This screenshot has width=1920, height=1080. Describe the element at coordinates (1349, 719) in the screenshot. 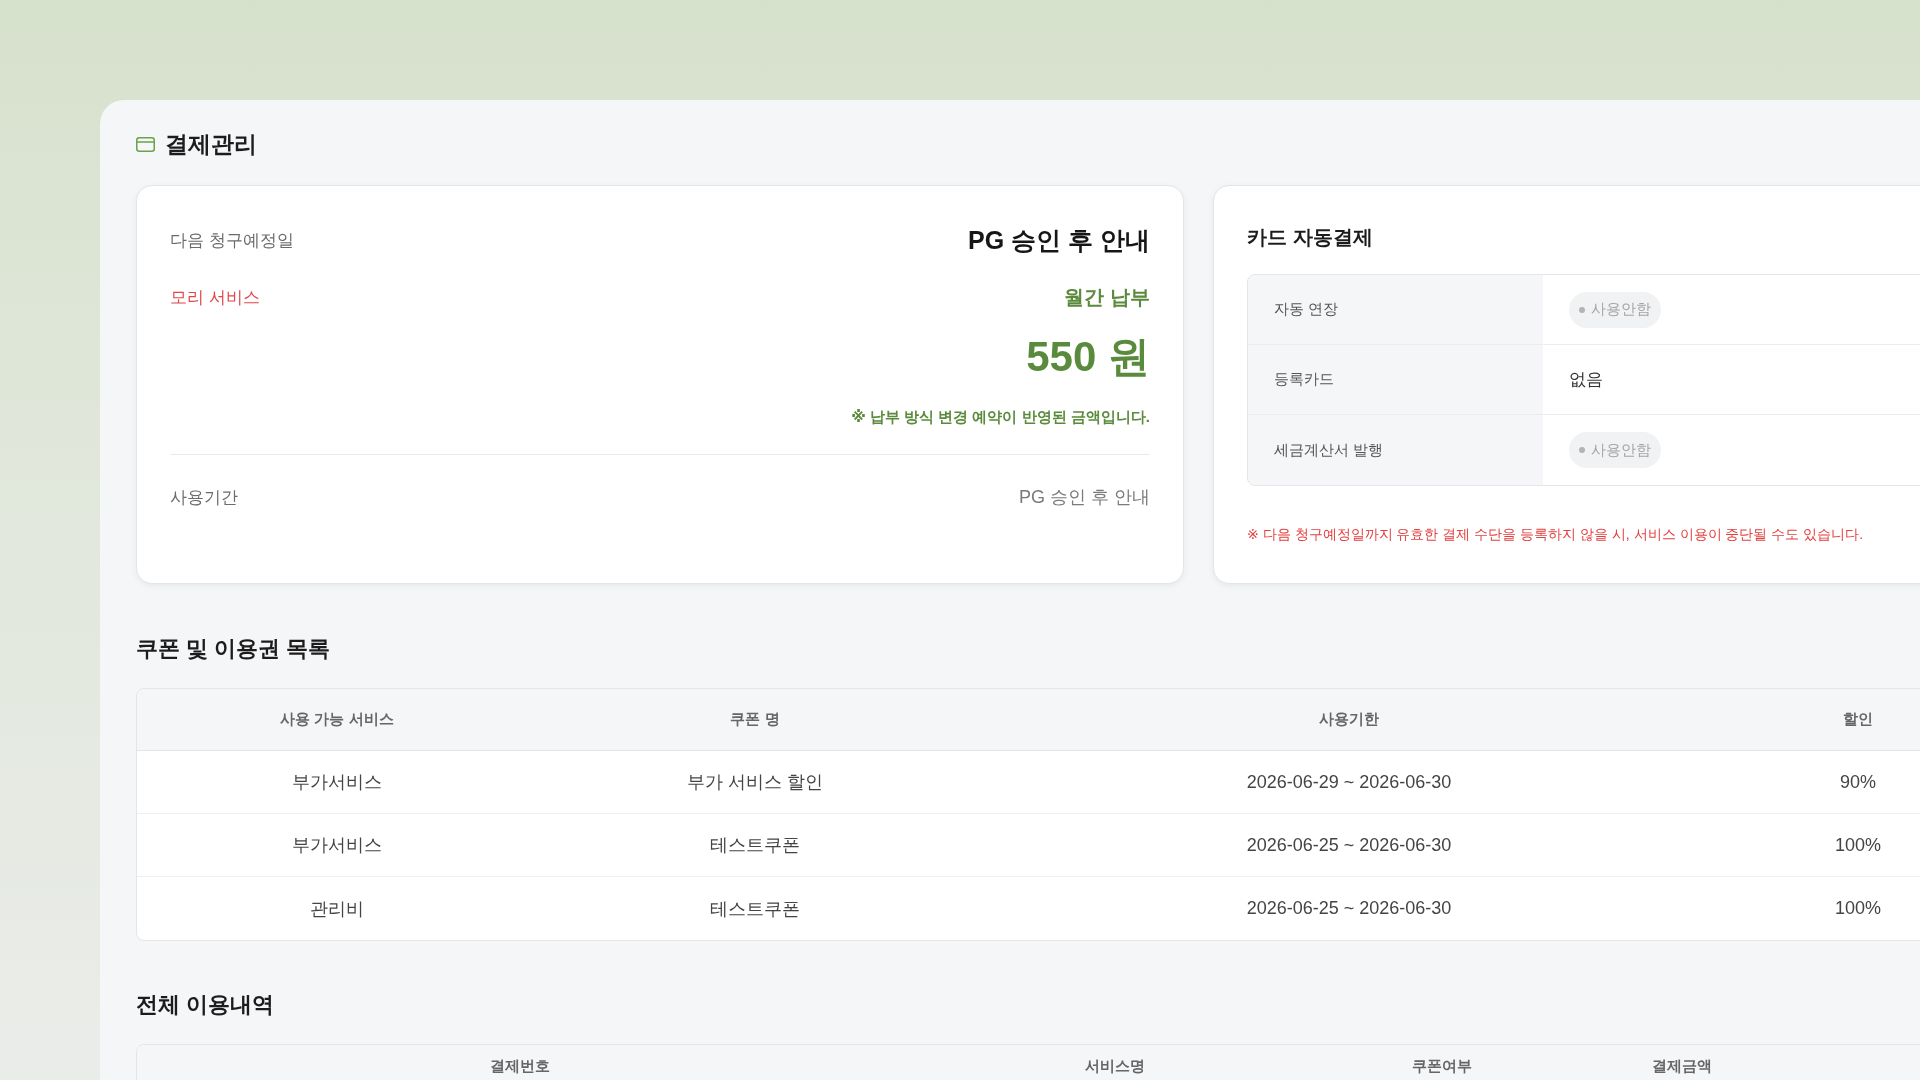

I see `column-header: 사용기한` at that location.